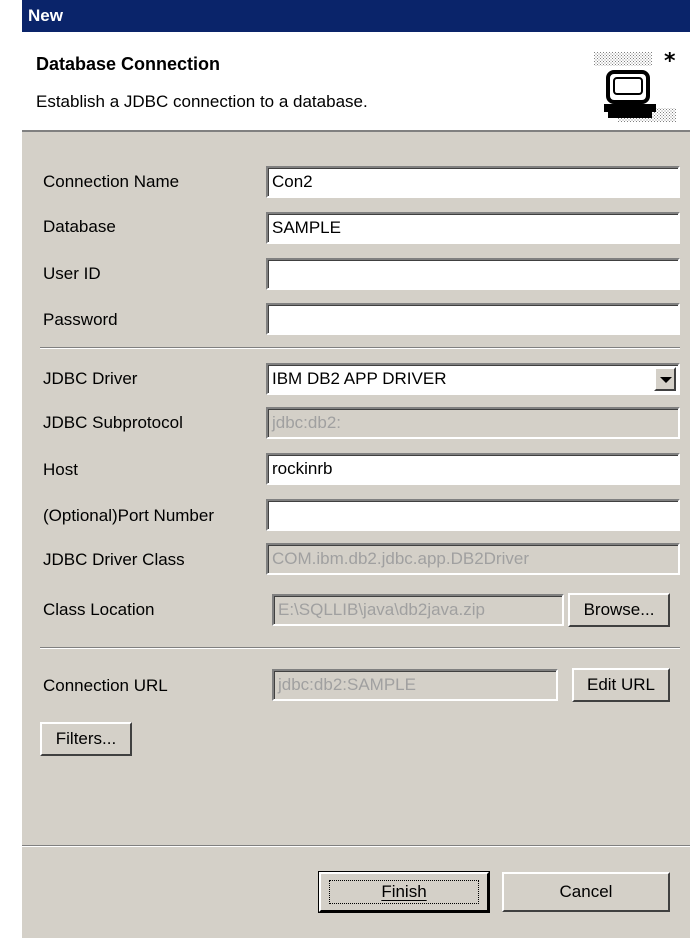 The image size is (690, 938). Describe the element at coordinates (415, 685) in the screenshot. I see `connection-url-input: jdbc:db2:SAMPLE` at that location.